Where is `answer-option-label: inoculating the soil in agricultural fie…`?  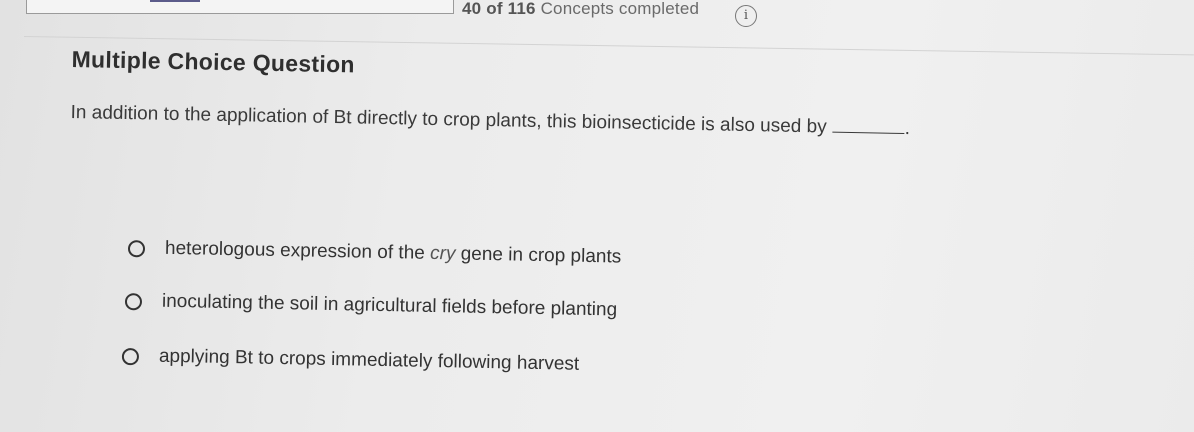
answer-option-label: inoculating the soil in agricultural fie… is located at coordinates (389, 305).